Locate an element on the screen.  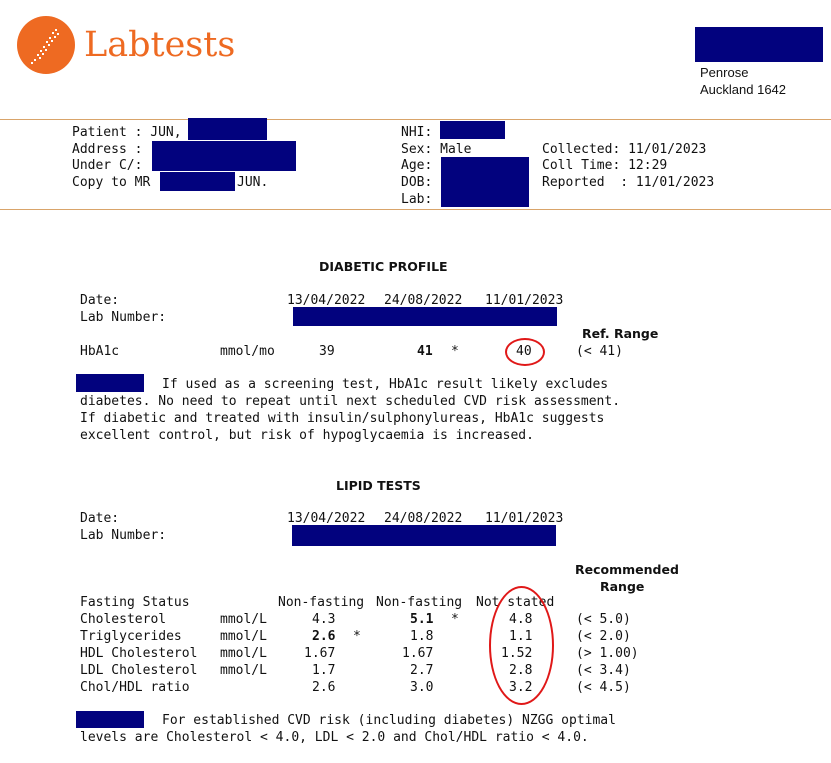
lipid-row-v2: 1.8 is located at coordinates (422, 636).